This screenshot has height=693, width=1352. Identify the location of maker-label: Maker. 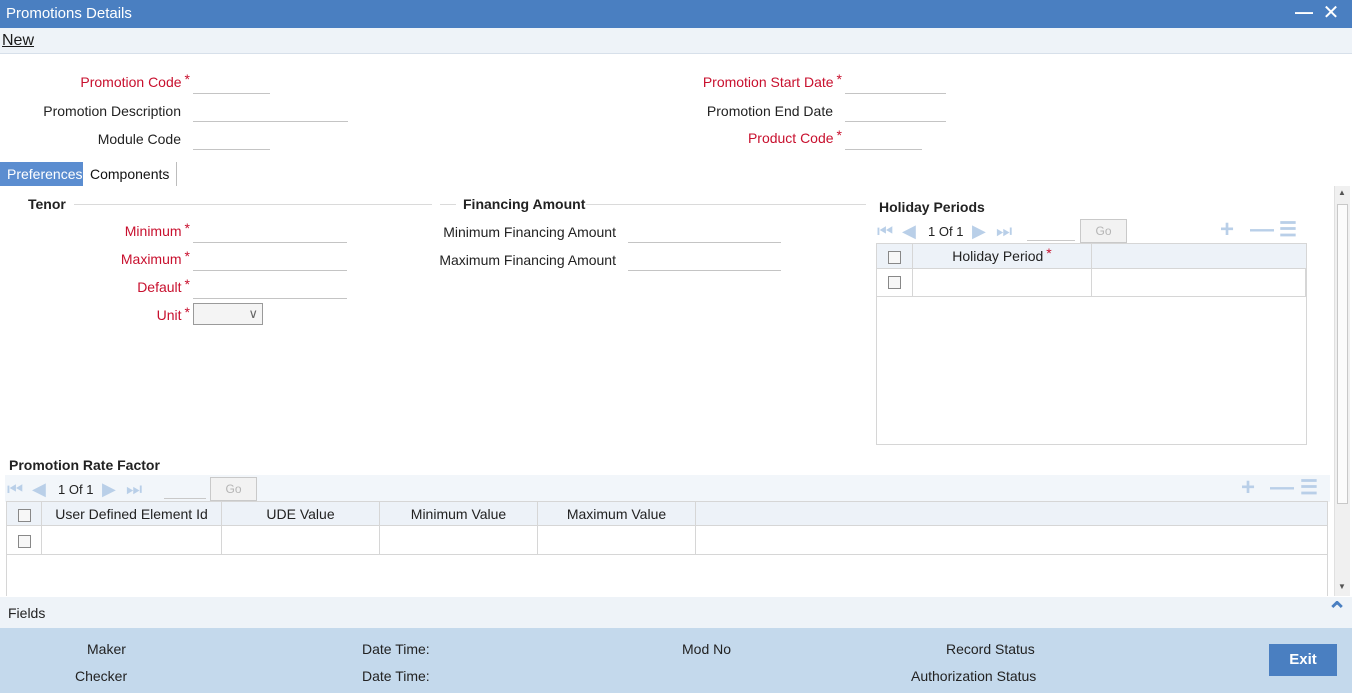
(106, 649).